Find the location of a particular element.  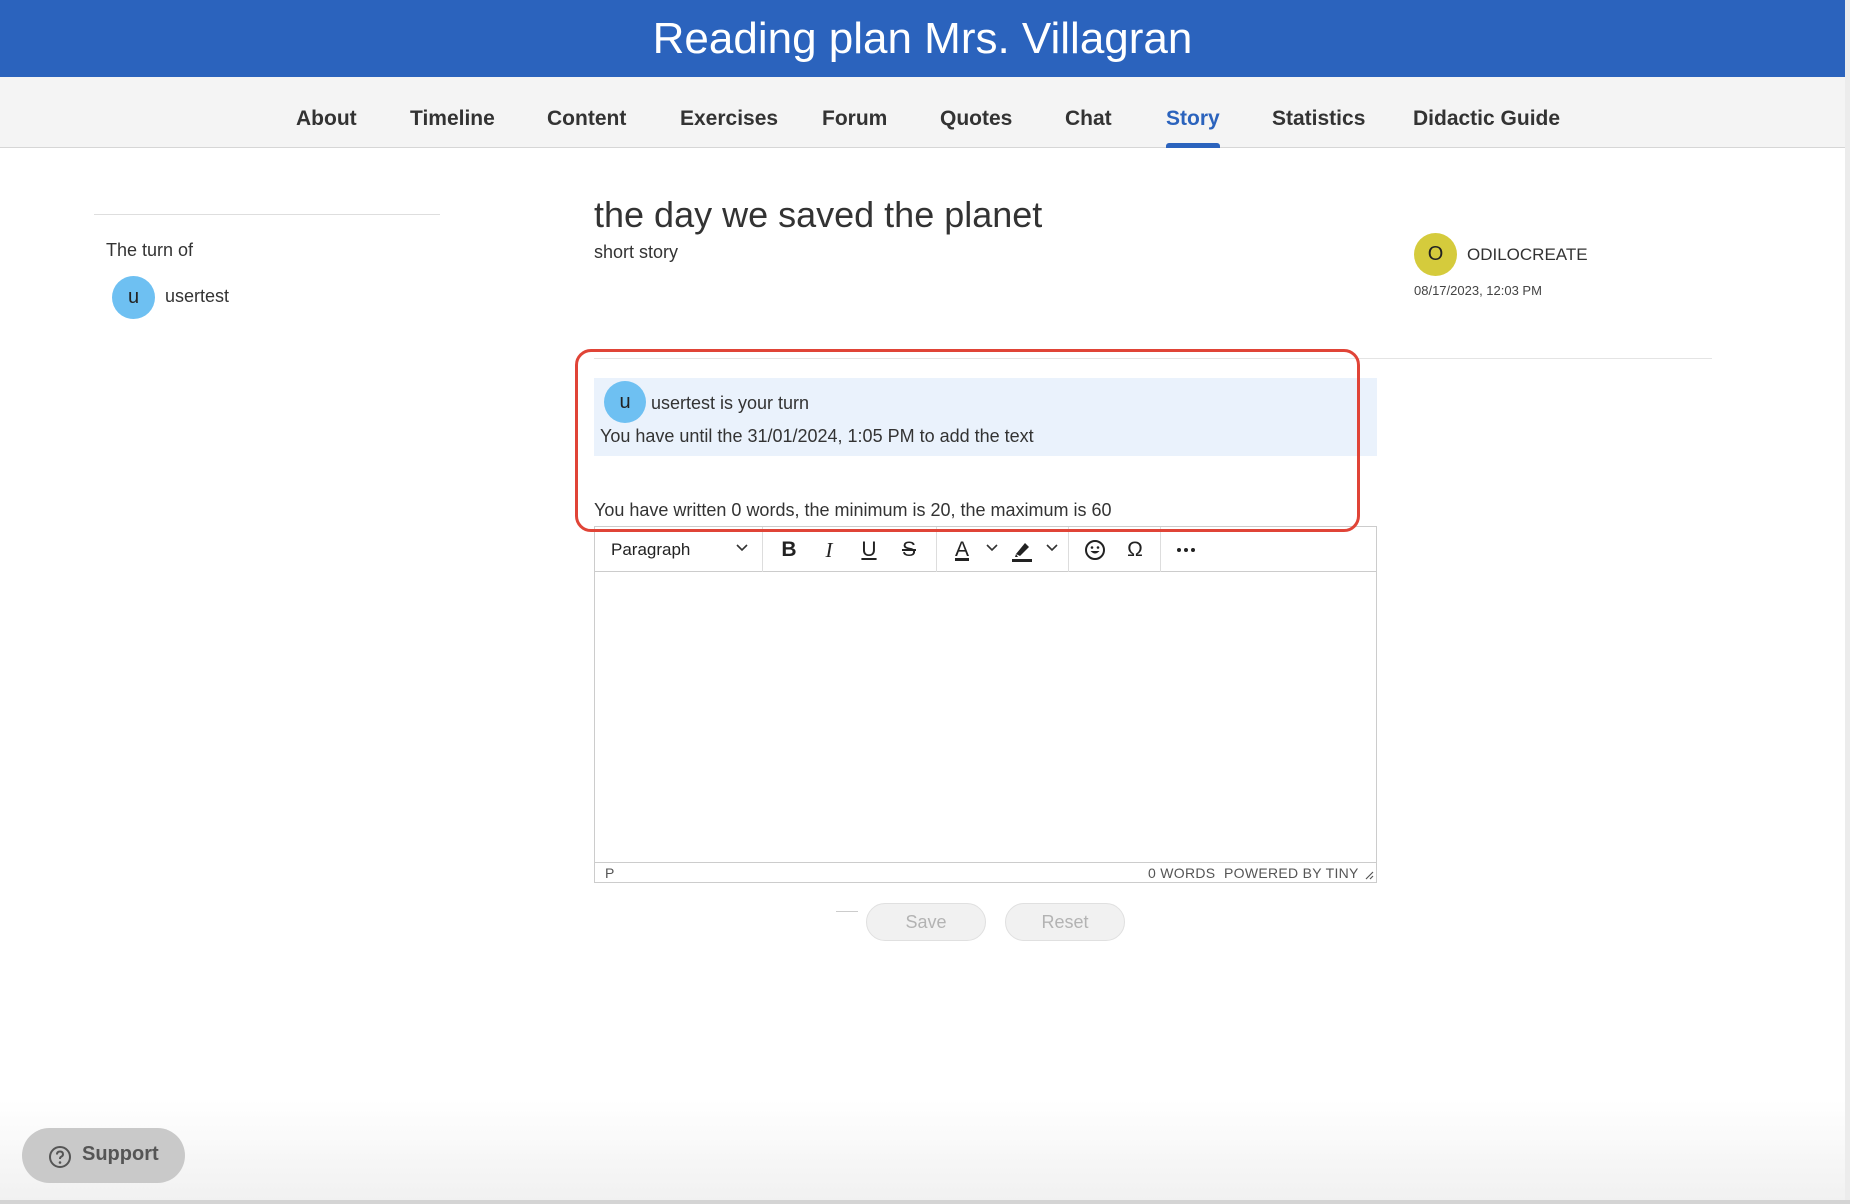

bold-icon: B is located at coordinates (789, 550).